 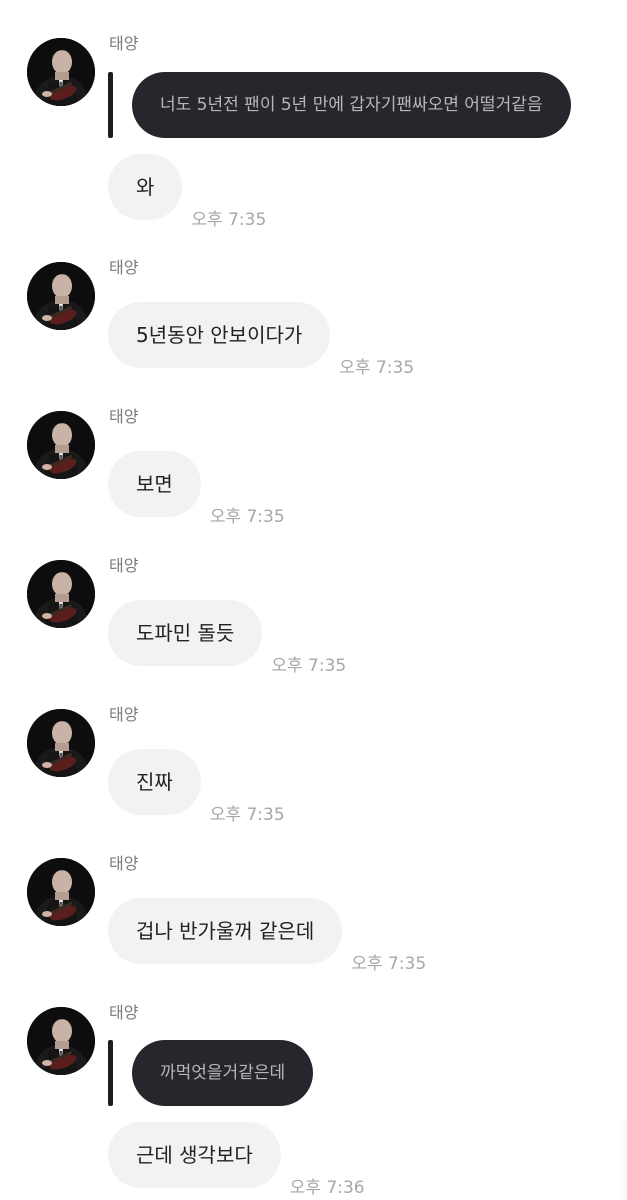 I want to click on quoted-message: 까먹엇을거같은데, so click(x=223, y=1073).